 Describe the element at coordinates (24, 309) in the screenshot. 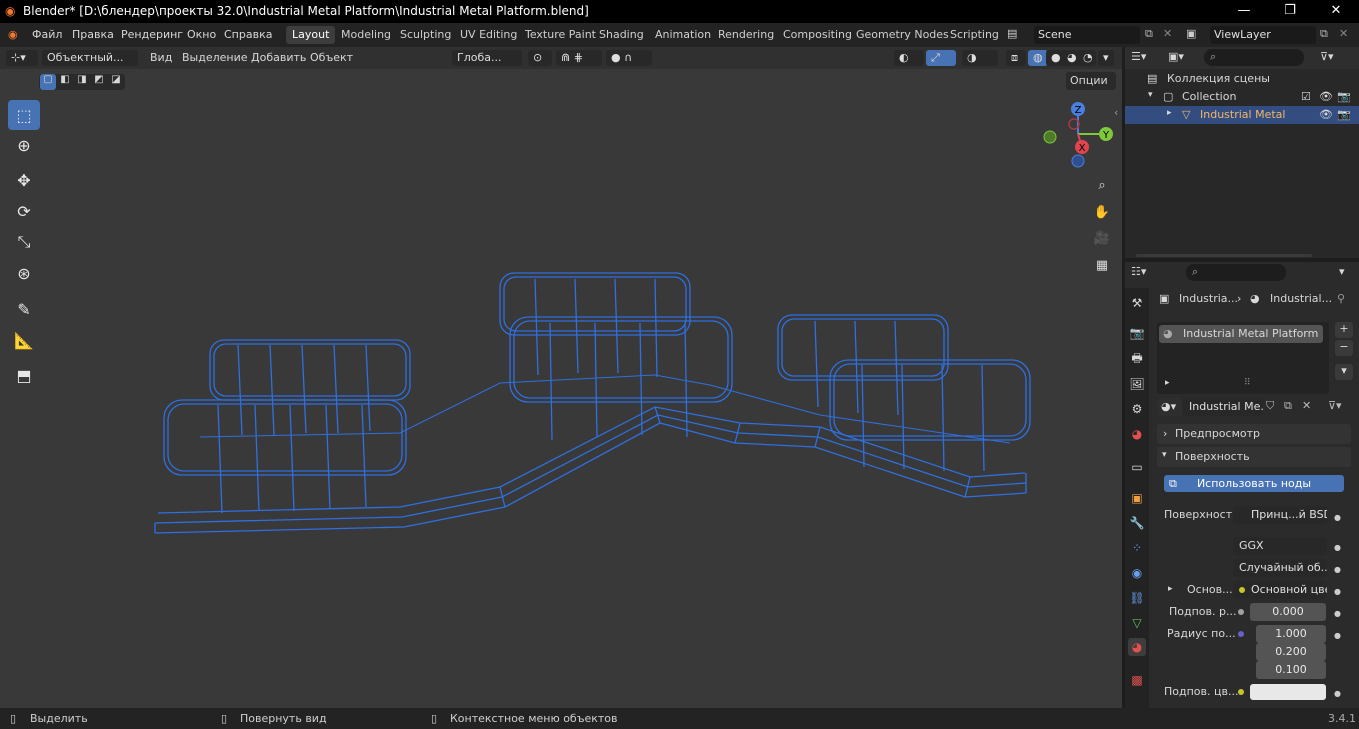

I see `annotate-tool-icon: ✎` at that location.